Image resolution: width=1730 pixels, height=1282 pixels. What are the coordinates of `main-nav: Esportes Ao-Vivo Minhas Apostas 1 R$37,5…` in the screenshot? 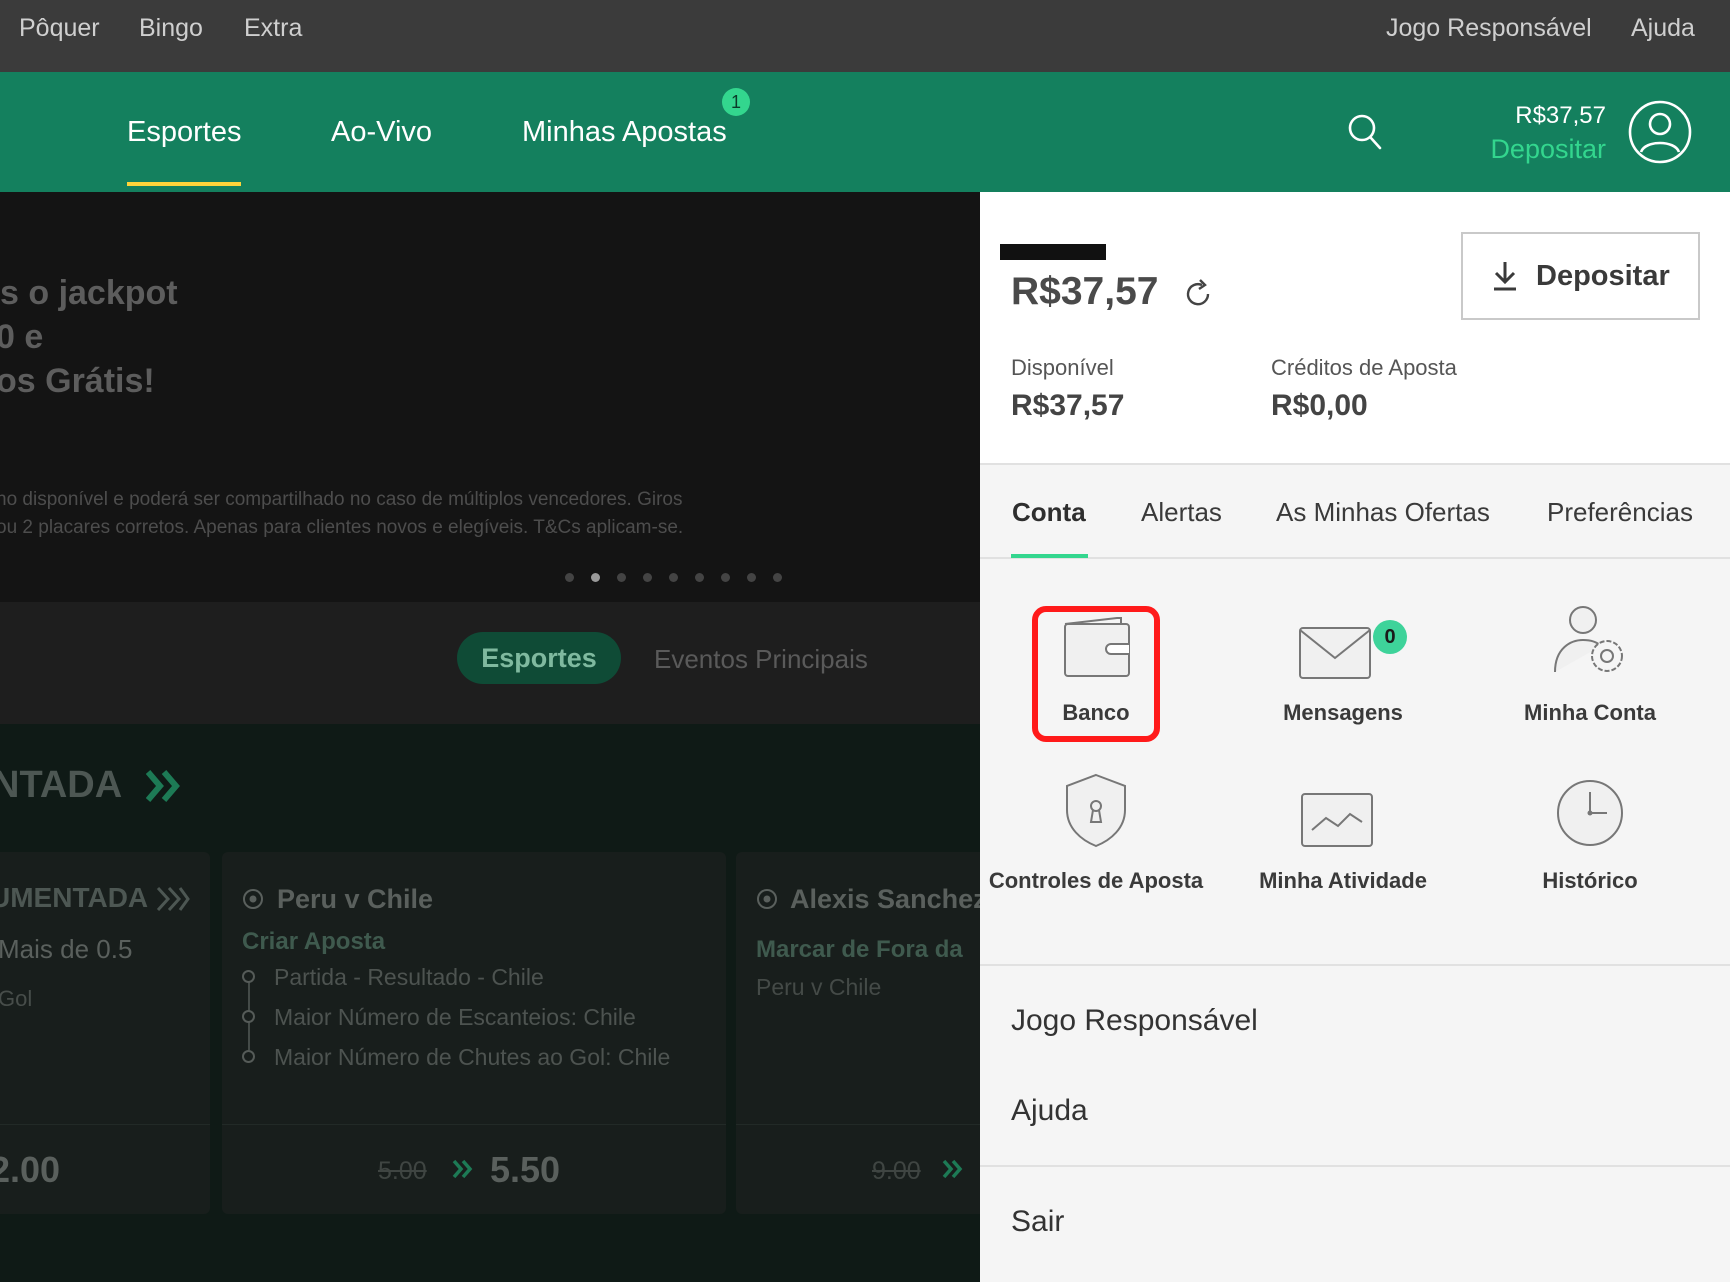 It's located at (865, 132).